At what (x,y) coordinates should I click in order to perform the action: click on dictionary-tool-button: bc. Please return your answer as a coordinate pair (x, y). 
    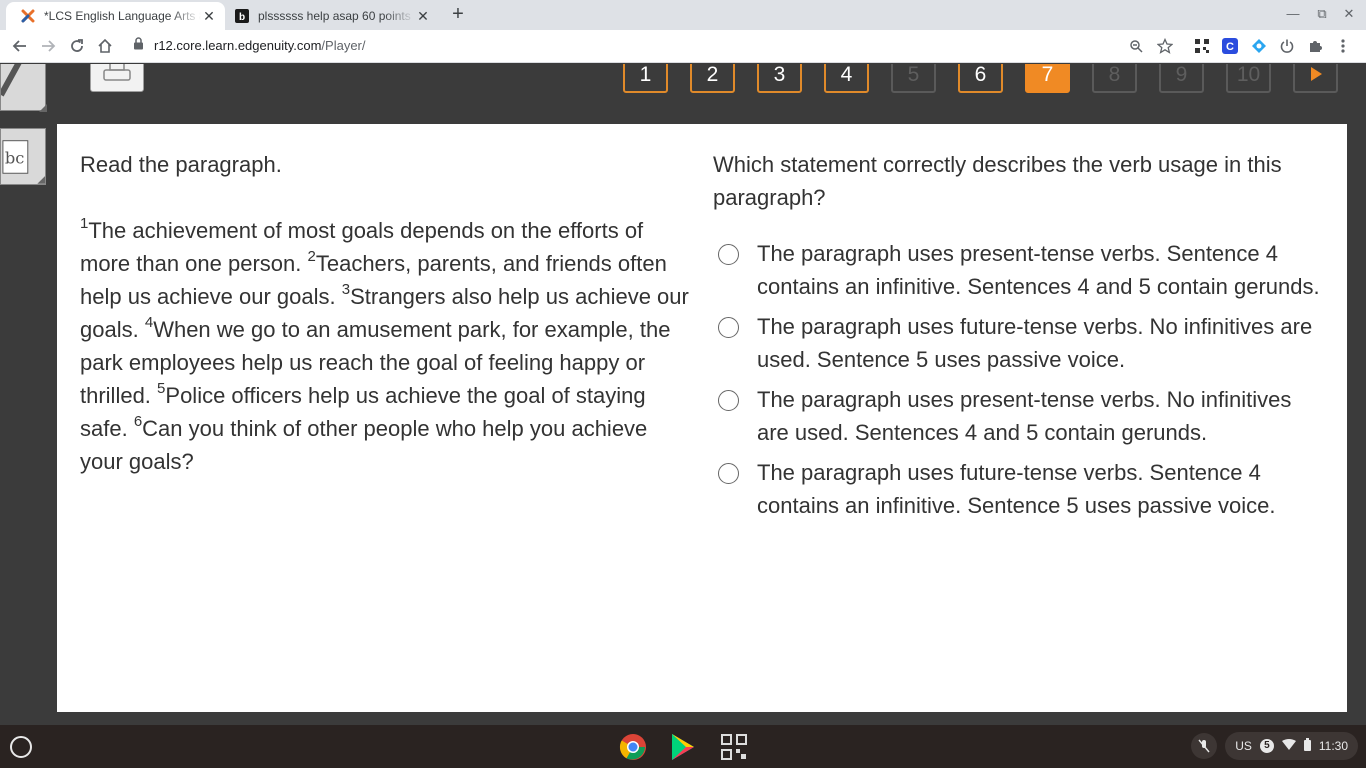
    Looking at the image, I should click on (23, 156).